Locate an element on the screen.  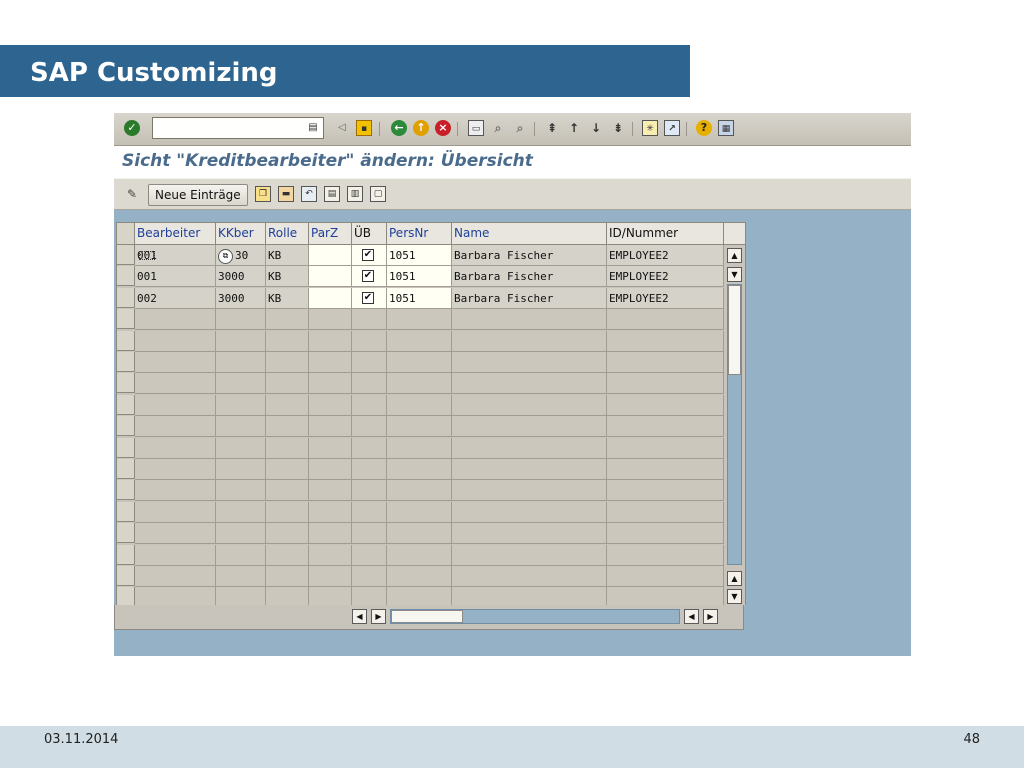
new-entries-button: Neue Einträge is located at coordinates (198, 195).